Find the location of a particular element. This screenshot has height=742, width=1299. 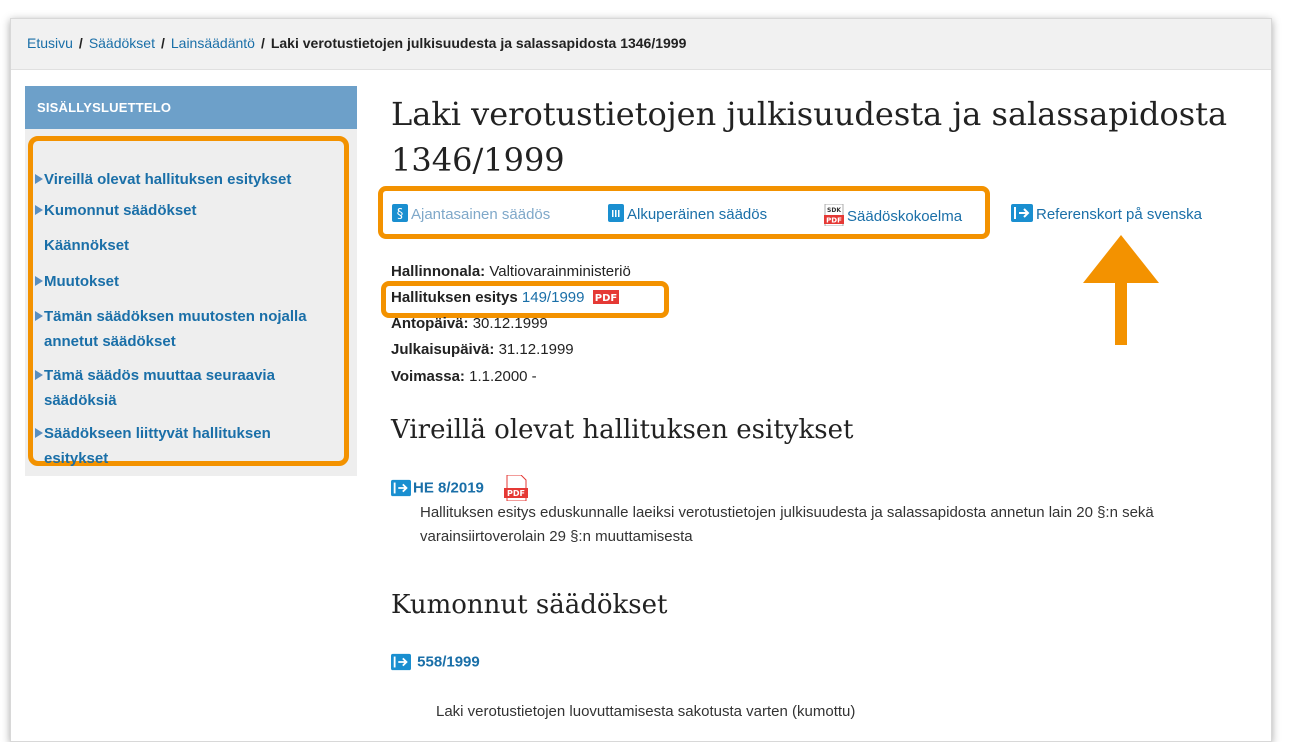

gov-proposal-link: 149/1999 is located at coordinates (553, 297).